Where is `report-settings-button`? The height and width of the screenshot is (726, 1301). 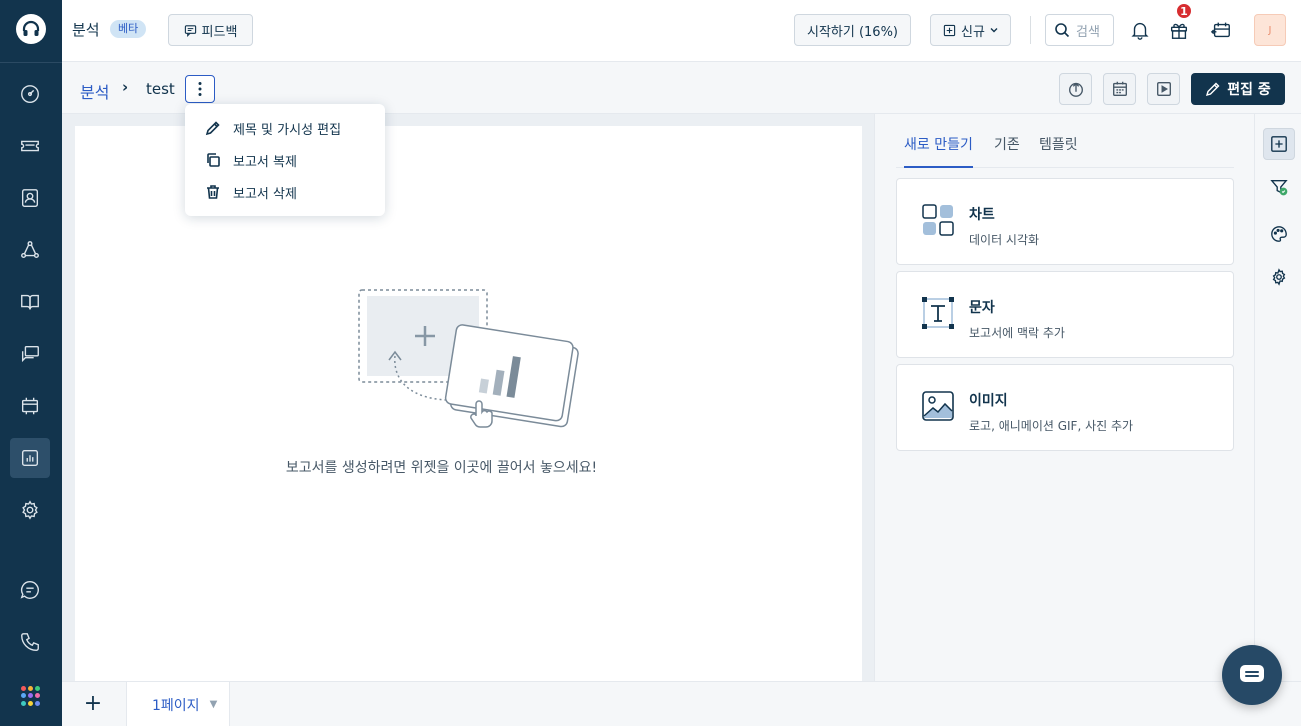
report-settings-button is located at coordinates (1279, 277).